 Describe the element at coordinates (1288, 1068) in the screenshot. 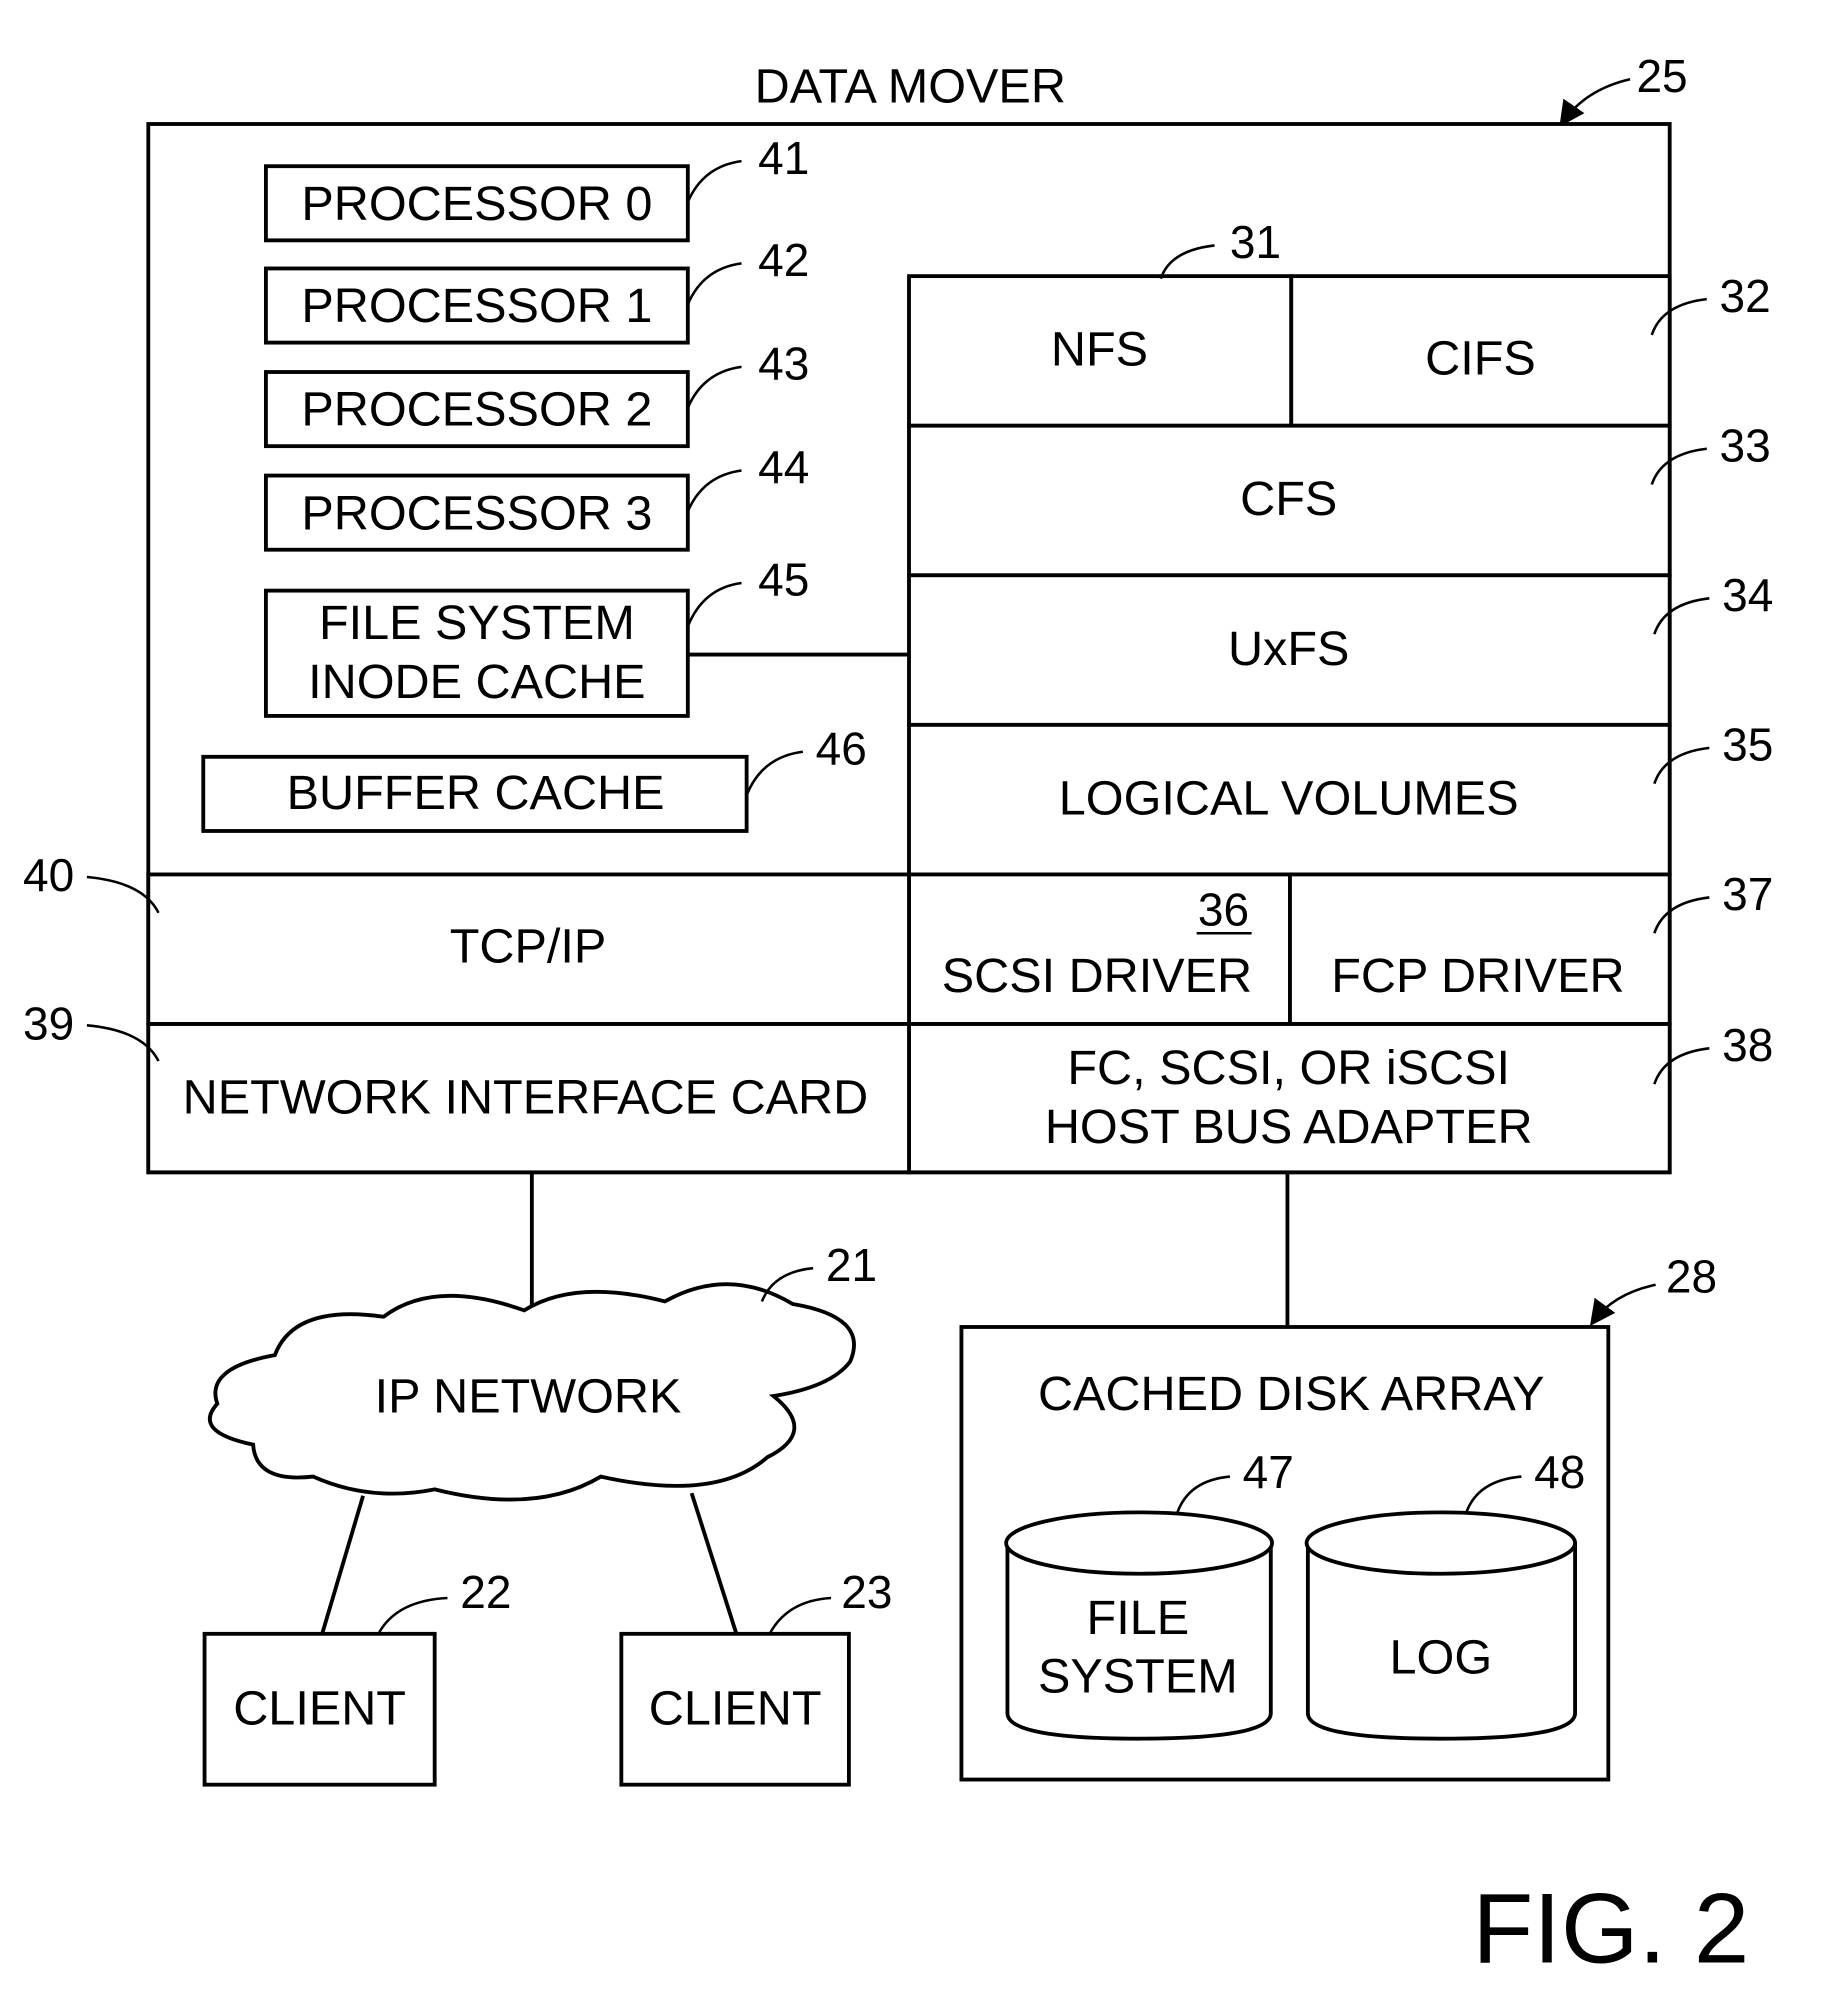

I see `svg-text: FC, SCSI, OR iSCSI` at that location.